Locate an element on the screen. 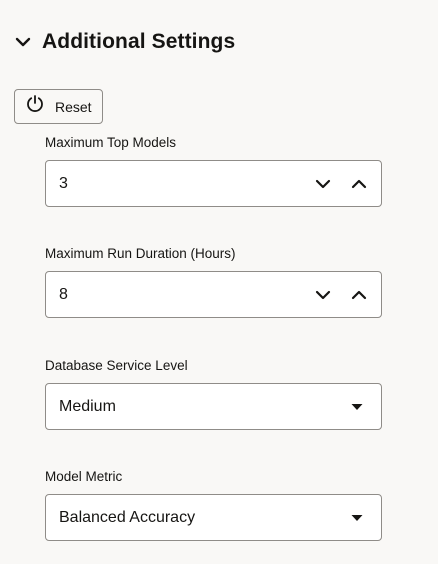  reset-label: Reset is located at coordinates (73, 106).